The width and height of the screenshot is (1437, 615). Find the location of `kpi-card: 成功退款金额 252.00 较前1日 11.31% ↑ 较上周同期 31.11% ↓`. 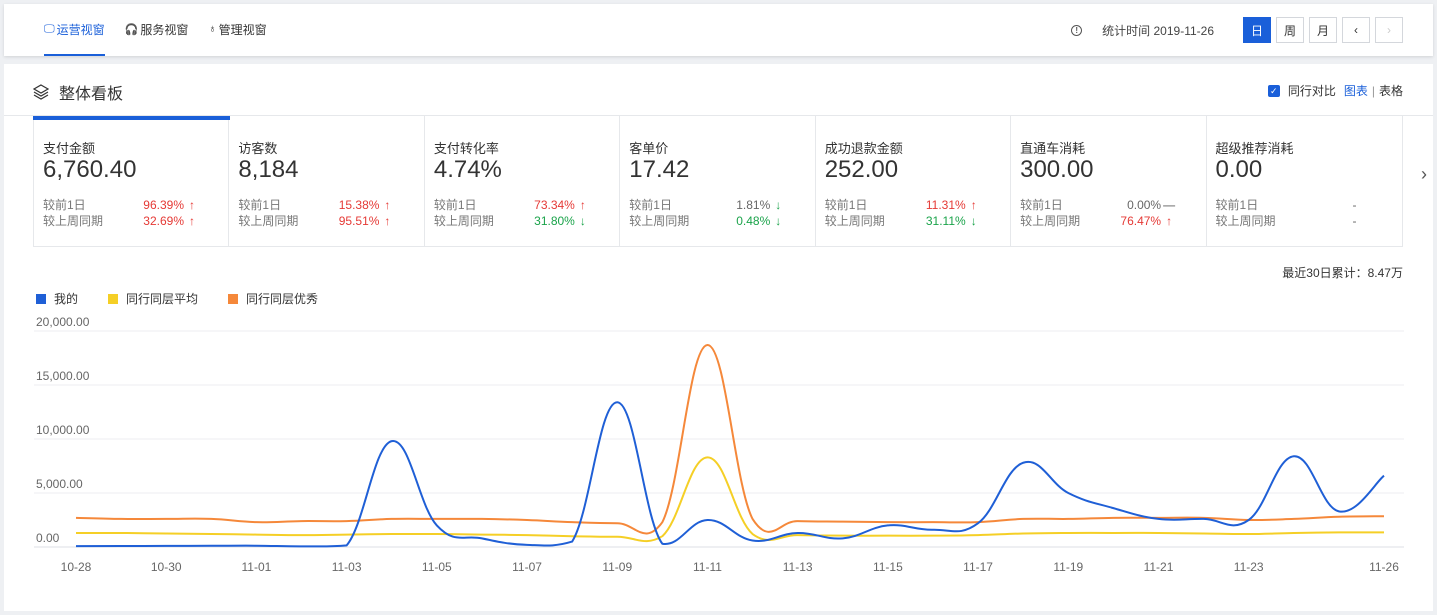

kpi-card: 成功退款金额 252.00 较前1日 11.31% ↑ 较上周同期 31.11% ↓ is located at coordinates (914, 181).